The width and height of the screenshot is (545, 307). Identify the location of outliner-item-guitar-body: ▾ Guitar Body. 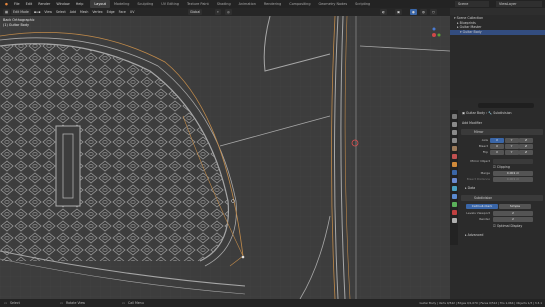
(497, 32).